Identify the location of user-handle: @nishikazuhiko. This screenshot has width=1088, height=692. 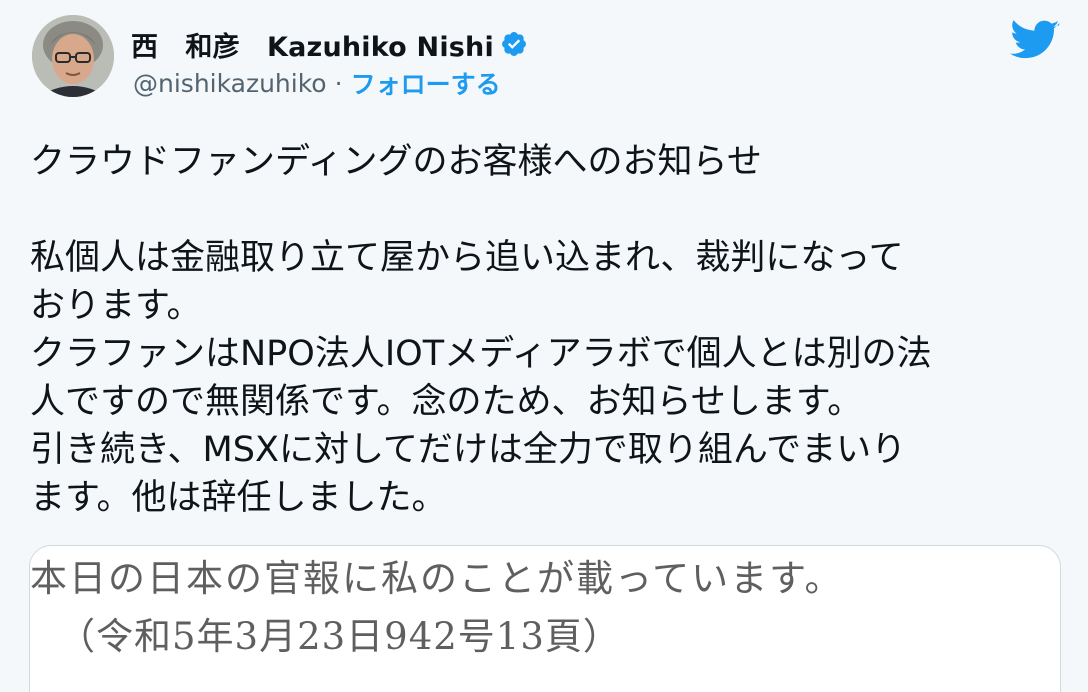
(230, 83).